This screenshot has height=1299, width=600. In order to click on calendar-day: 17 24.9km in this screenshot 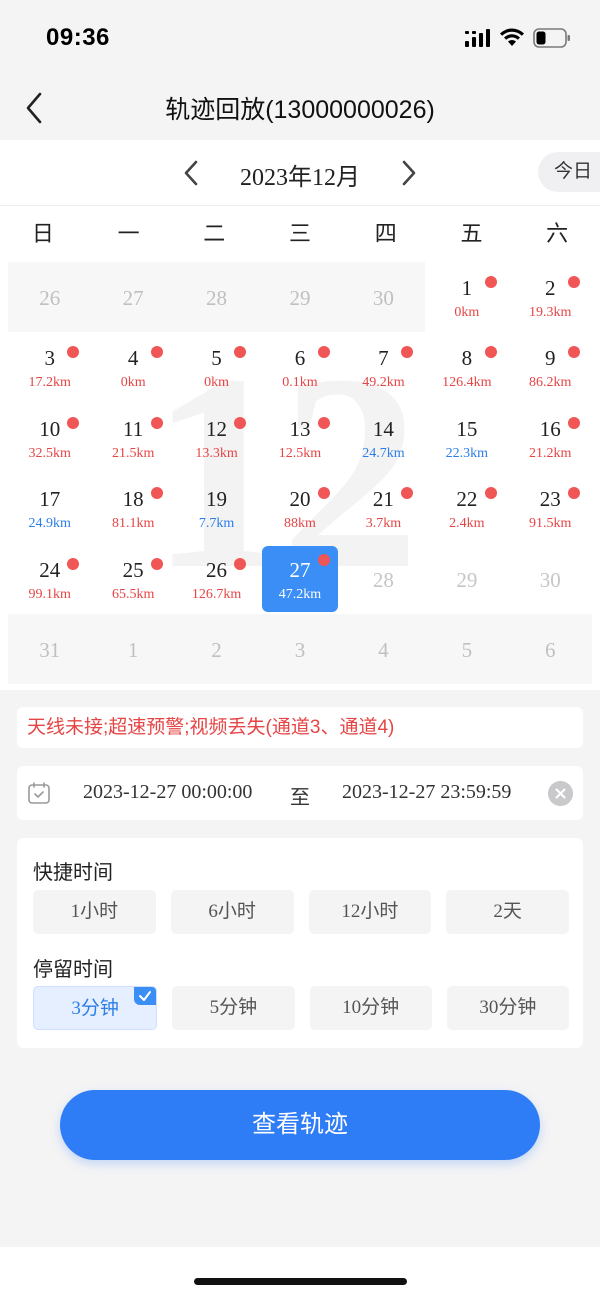, I will do `click(49, 508)`.